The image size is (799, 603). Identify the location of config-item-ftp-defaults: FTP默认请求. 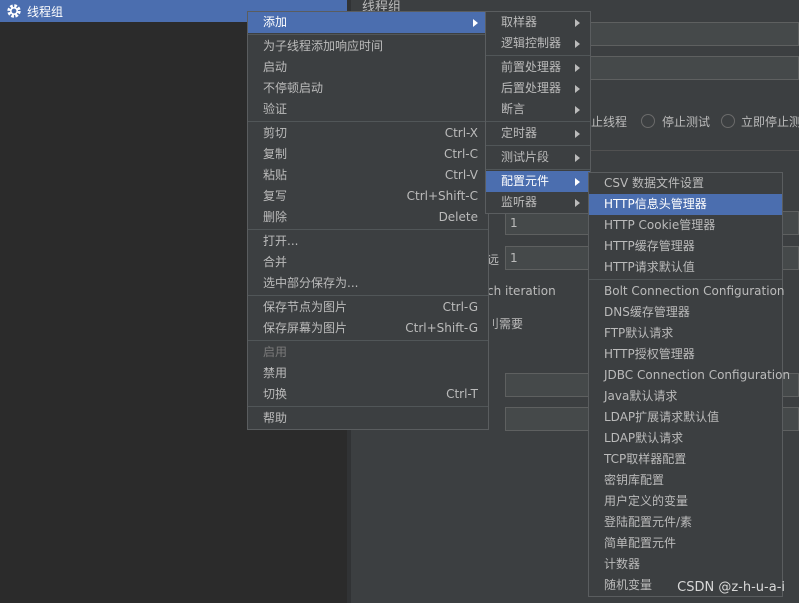
(685, 333).